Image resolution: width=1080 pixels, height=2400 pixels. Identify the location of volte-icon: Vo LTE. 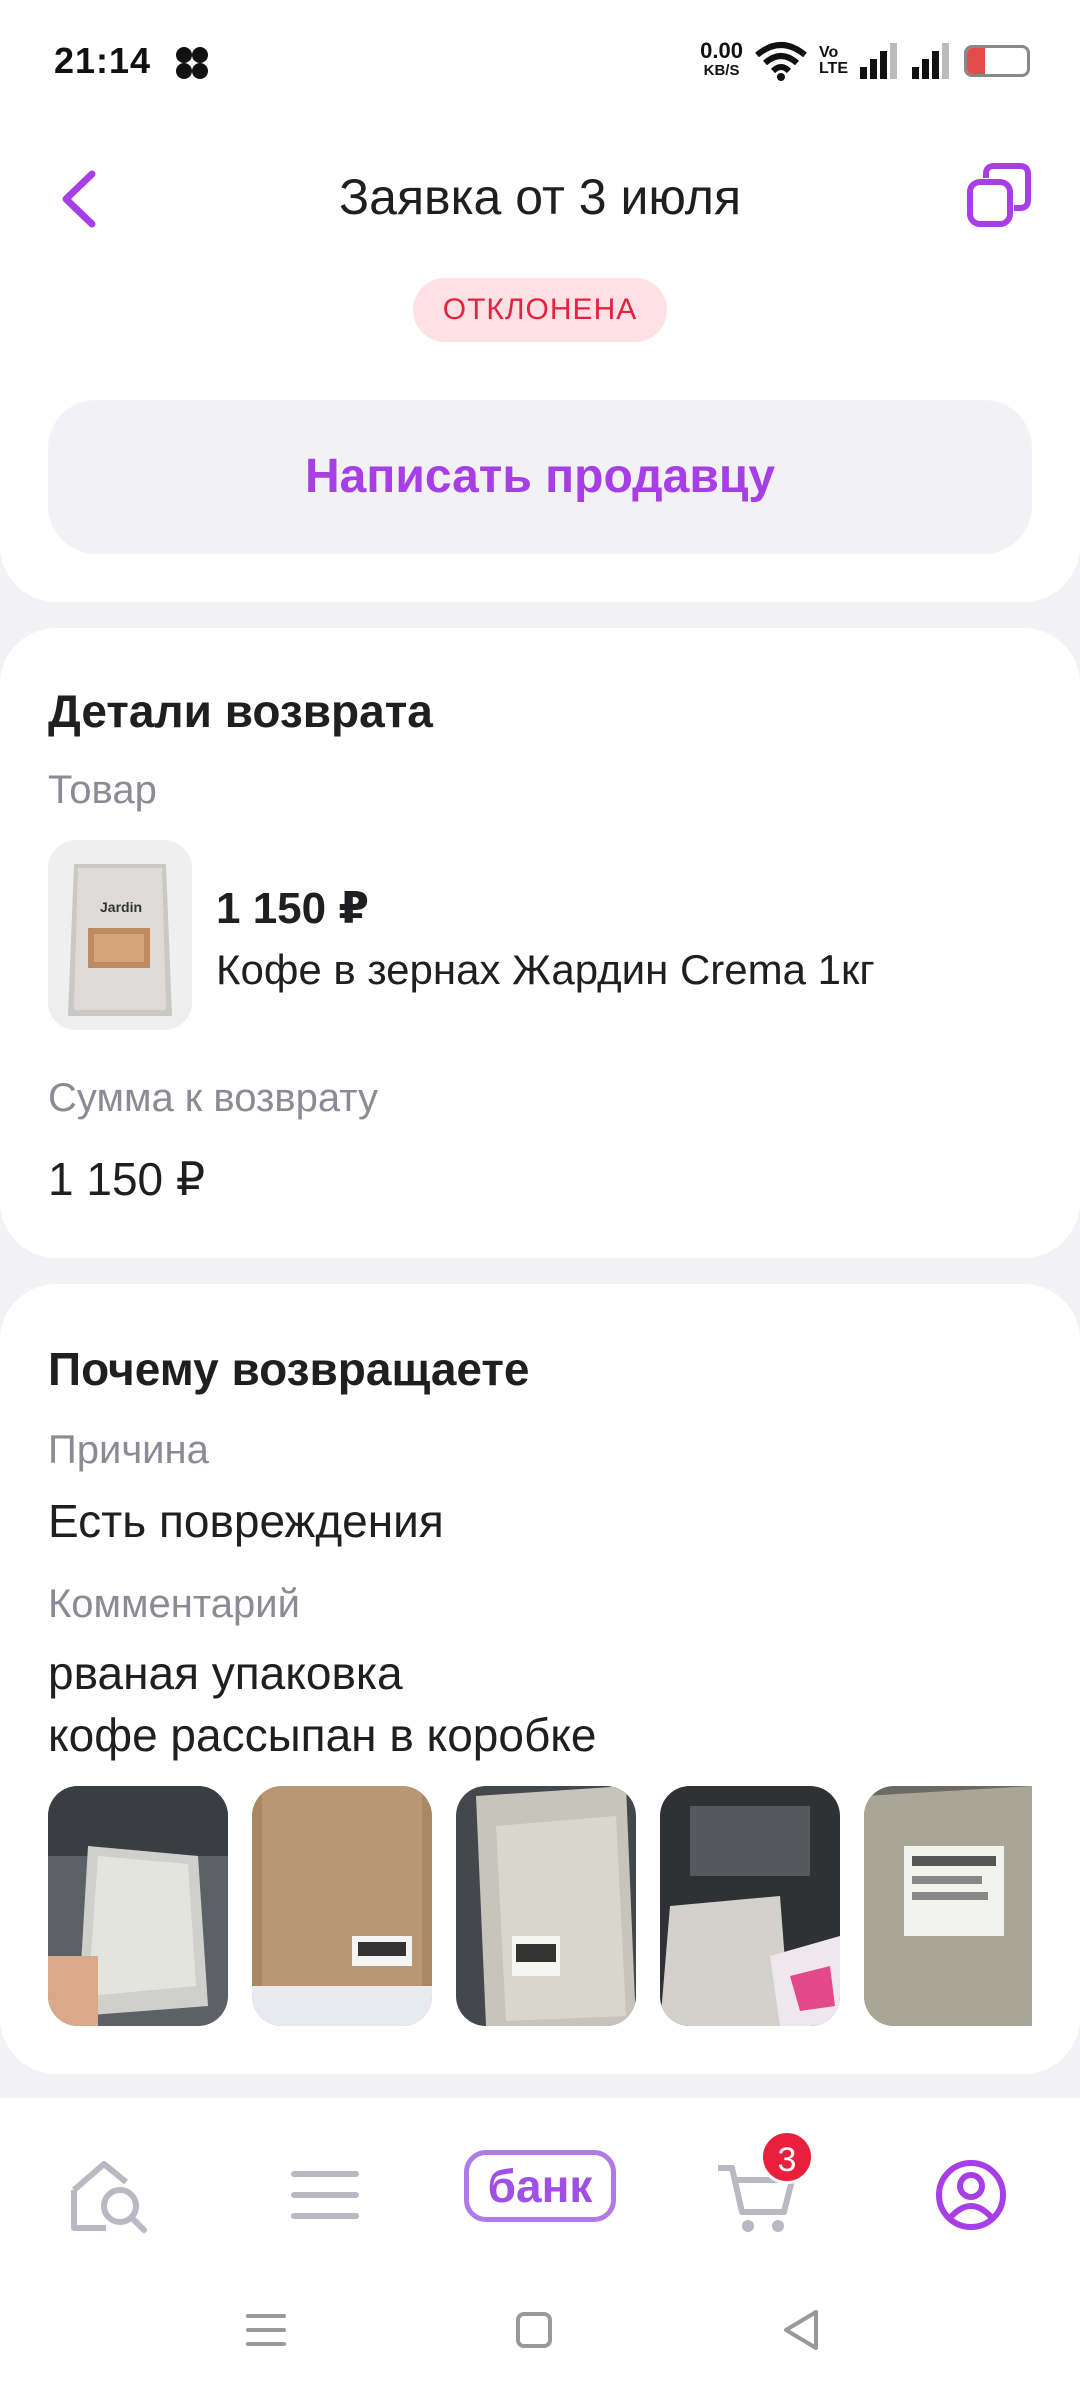
(833, 60).